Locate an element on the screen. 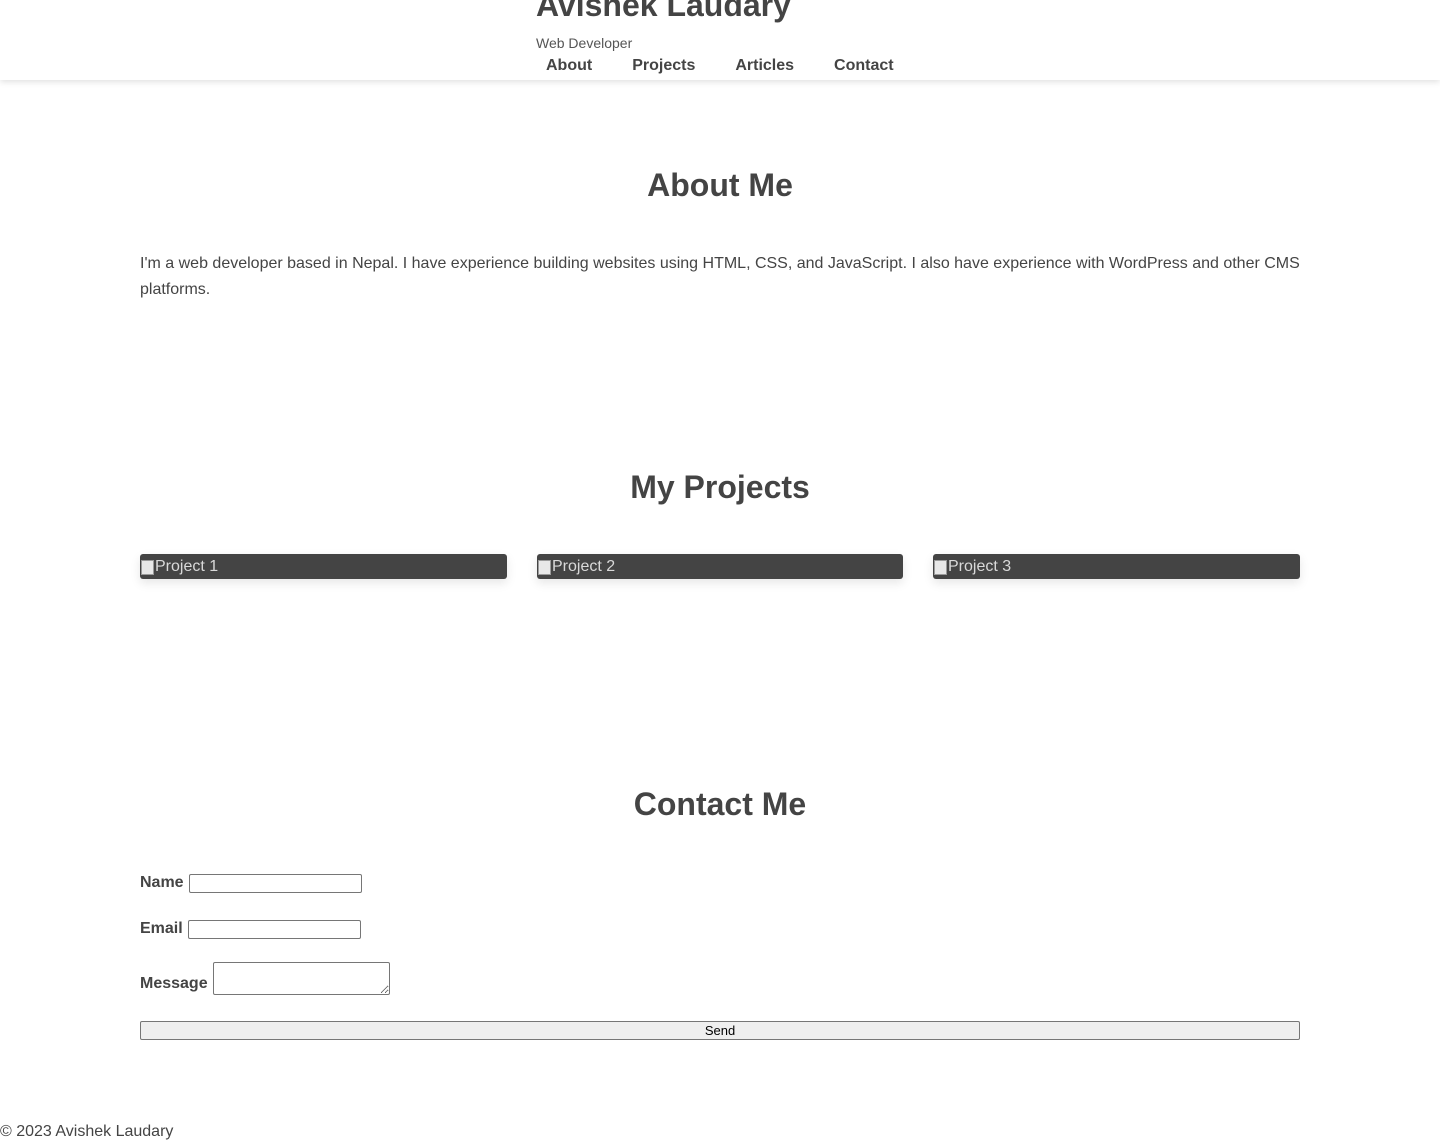 Image resolution: width=1440 pixels, height=1146 pixels. project-image-1: Project 1 is located at coordinates (323, 566).